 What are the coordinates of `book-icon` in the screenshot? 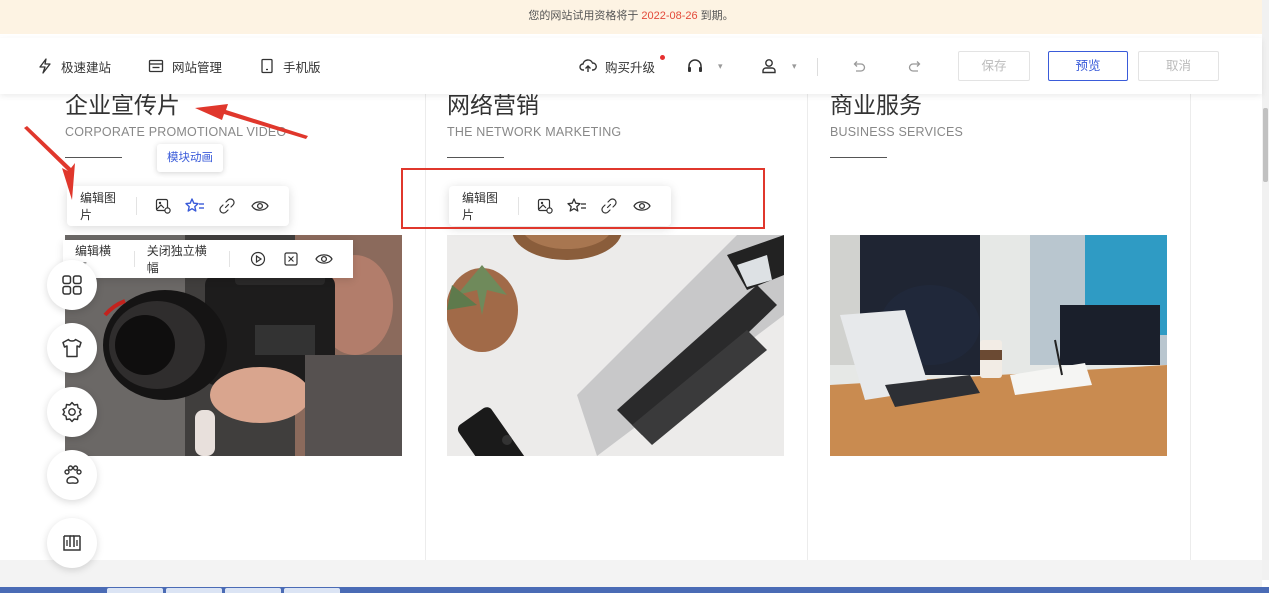 It's located at (72, 543).